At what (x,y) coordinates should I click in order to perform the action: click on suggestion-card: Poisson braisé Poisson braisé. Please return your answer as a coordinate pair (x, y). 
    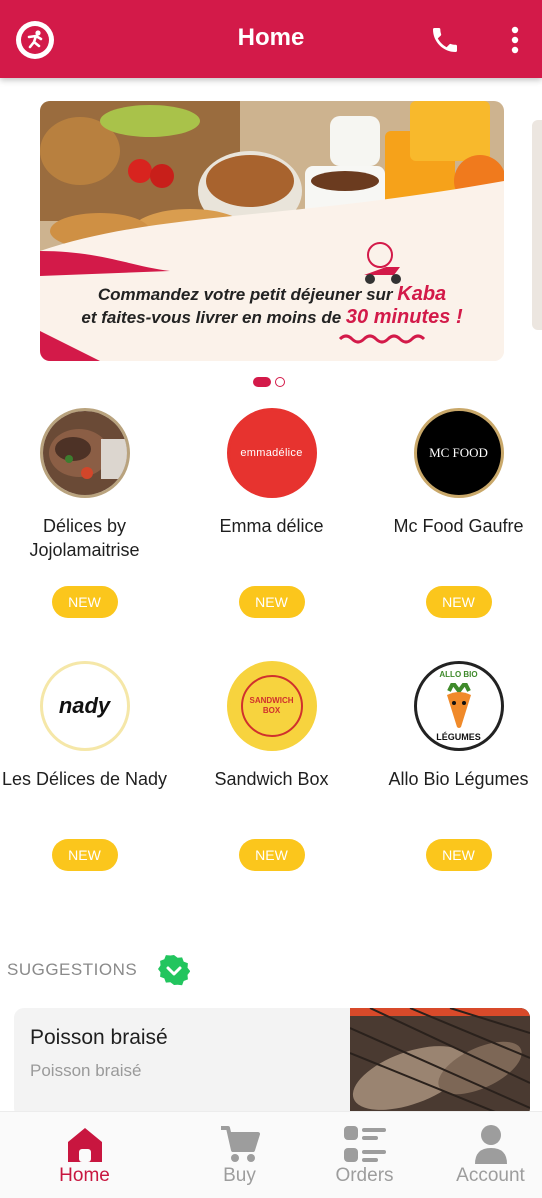
    Looking at the image, I should click on (272, 1063).